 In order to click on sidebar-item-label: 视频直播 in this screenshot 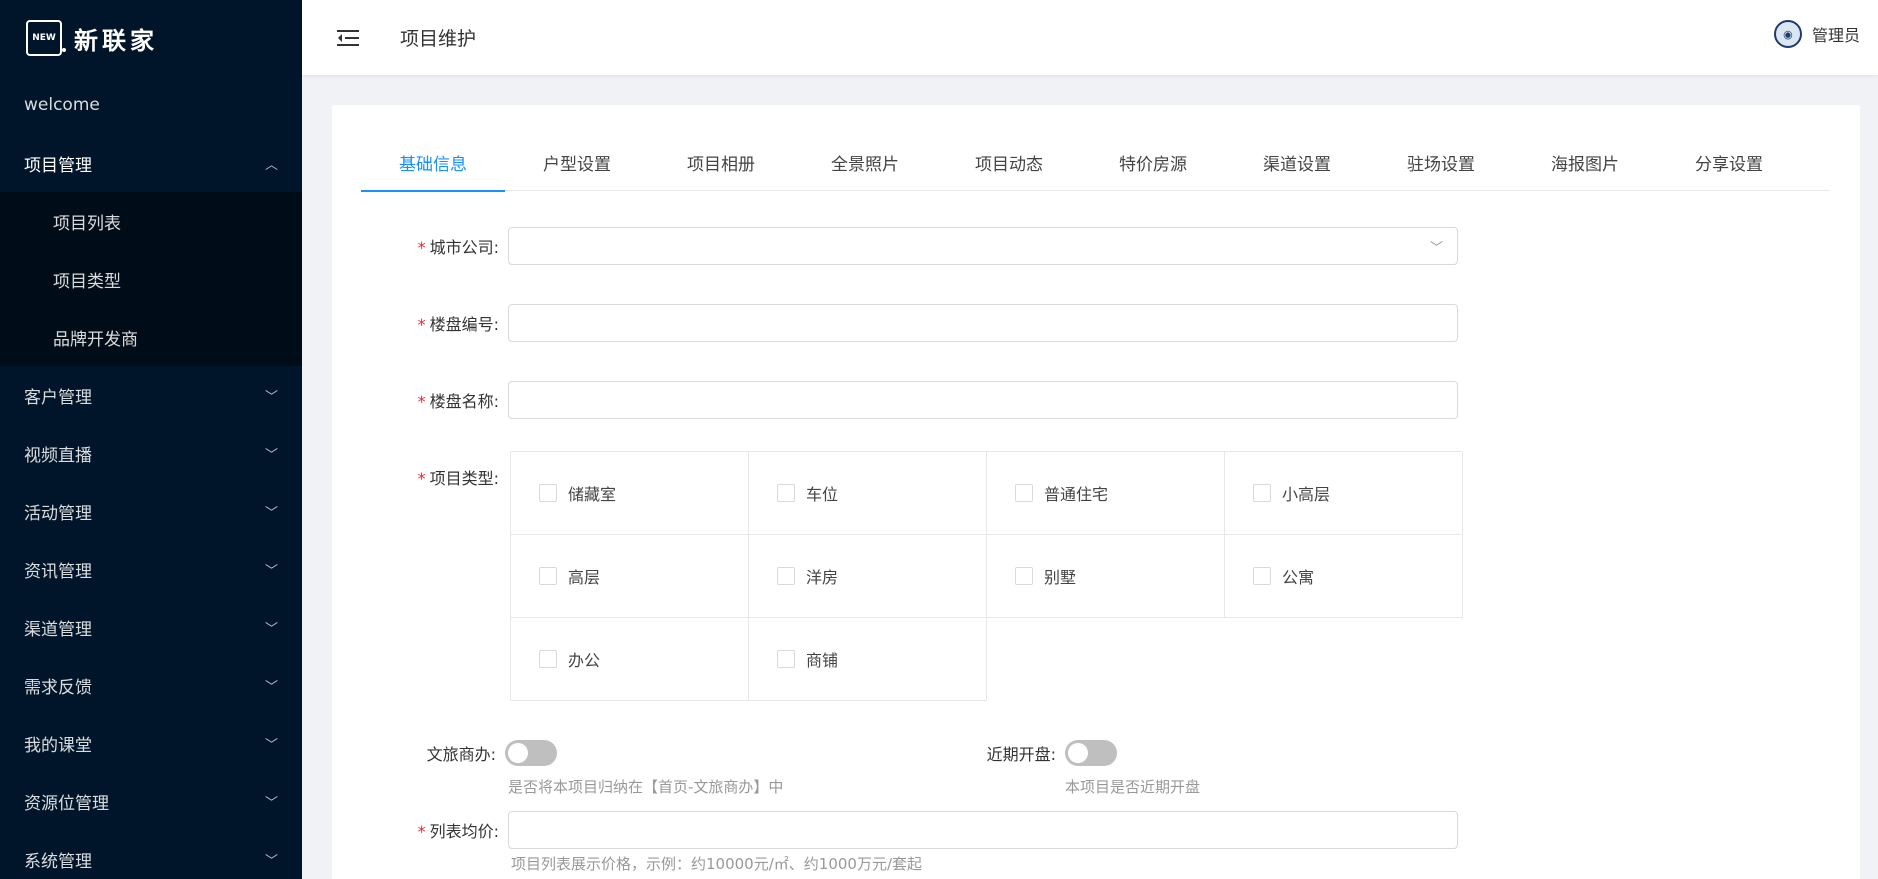, I will do `click(58, 455)`.